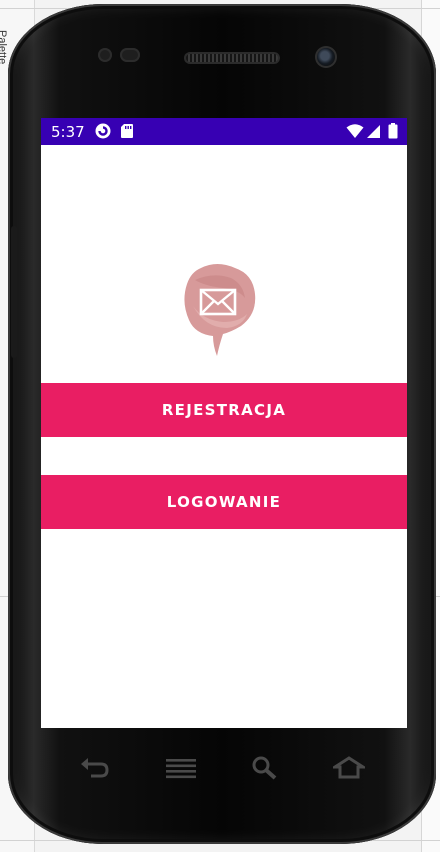 The image size is (440, 852). I want to click on volume-button, so click(14, 292).